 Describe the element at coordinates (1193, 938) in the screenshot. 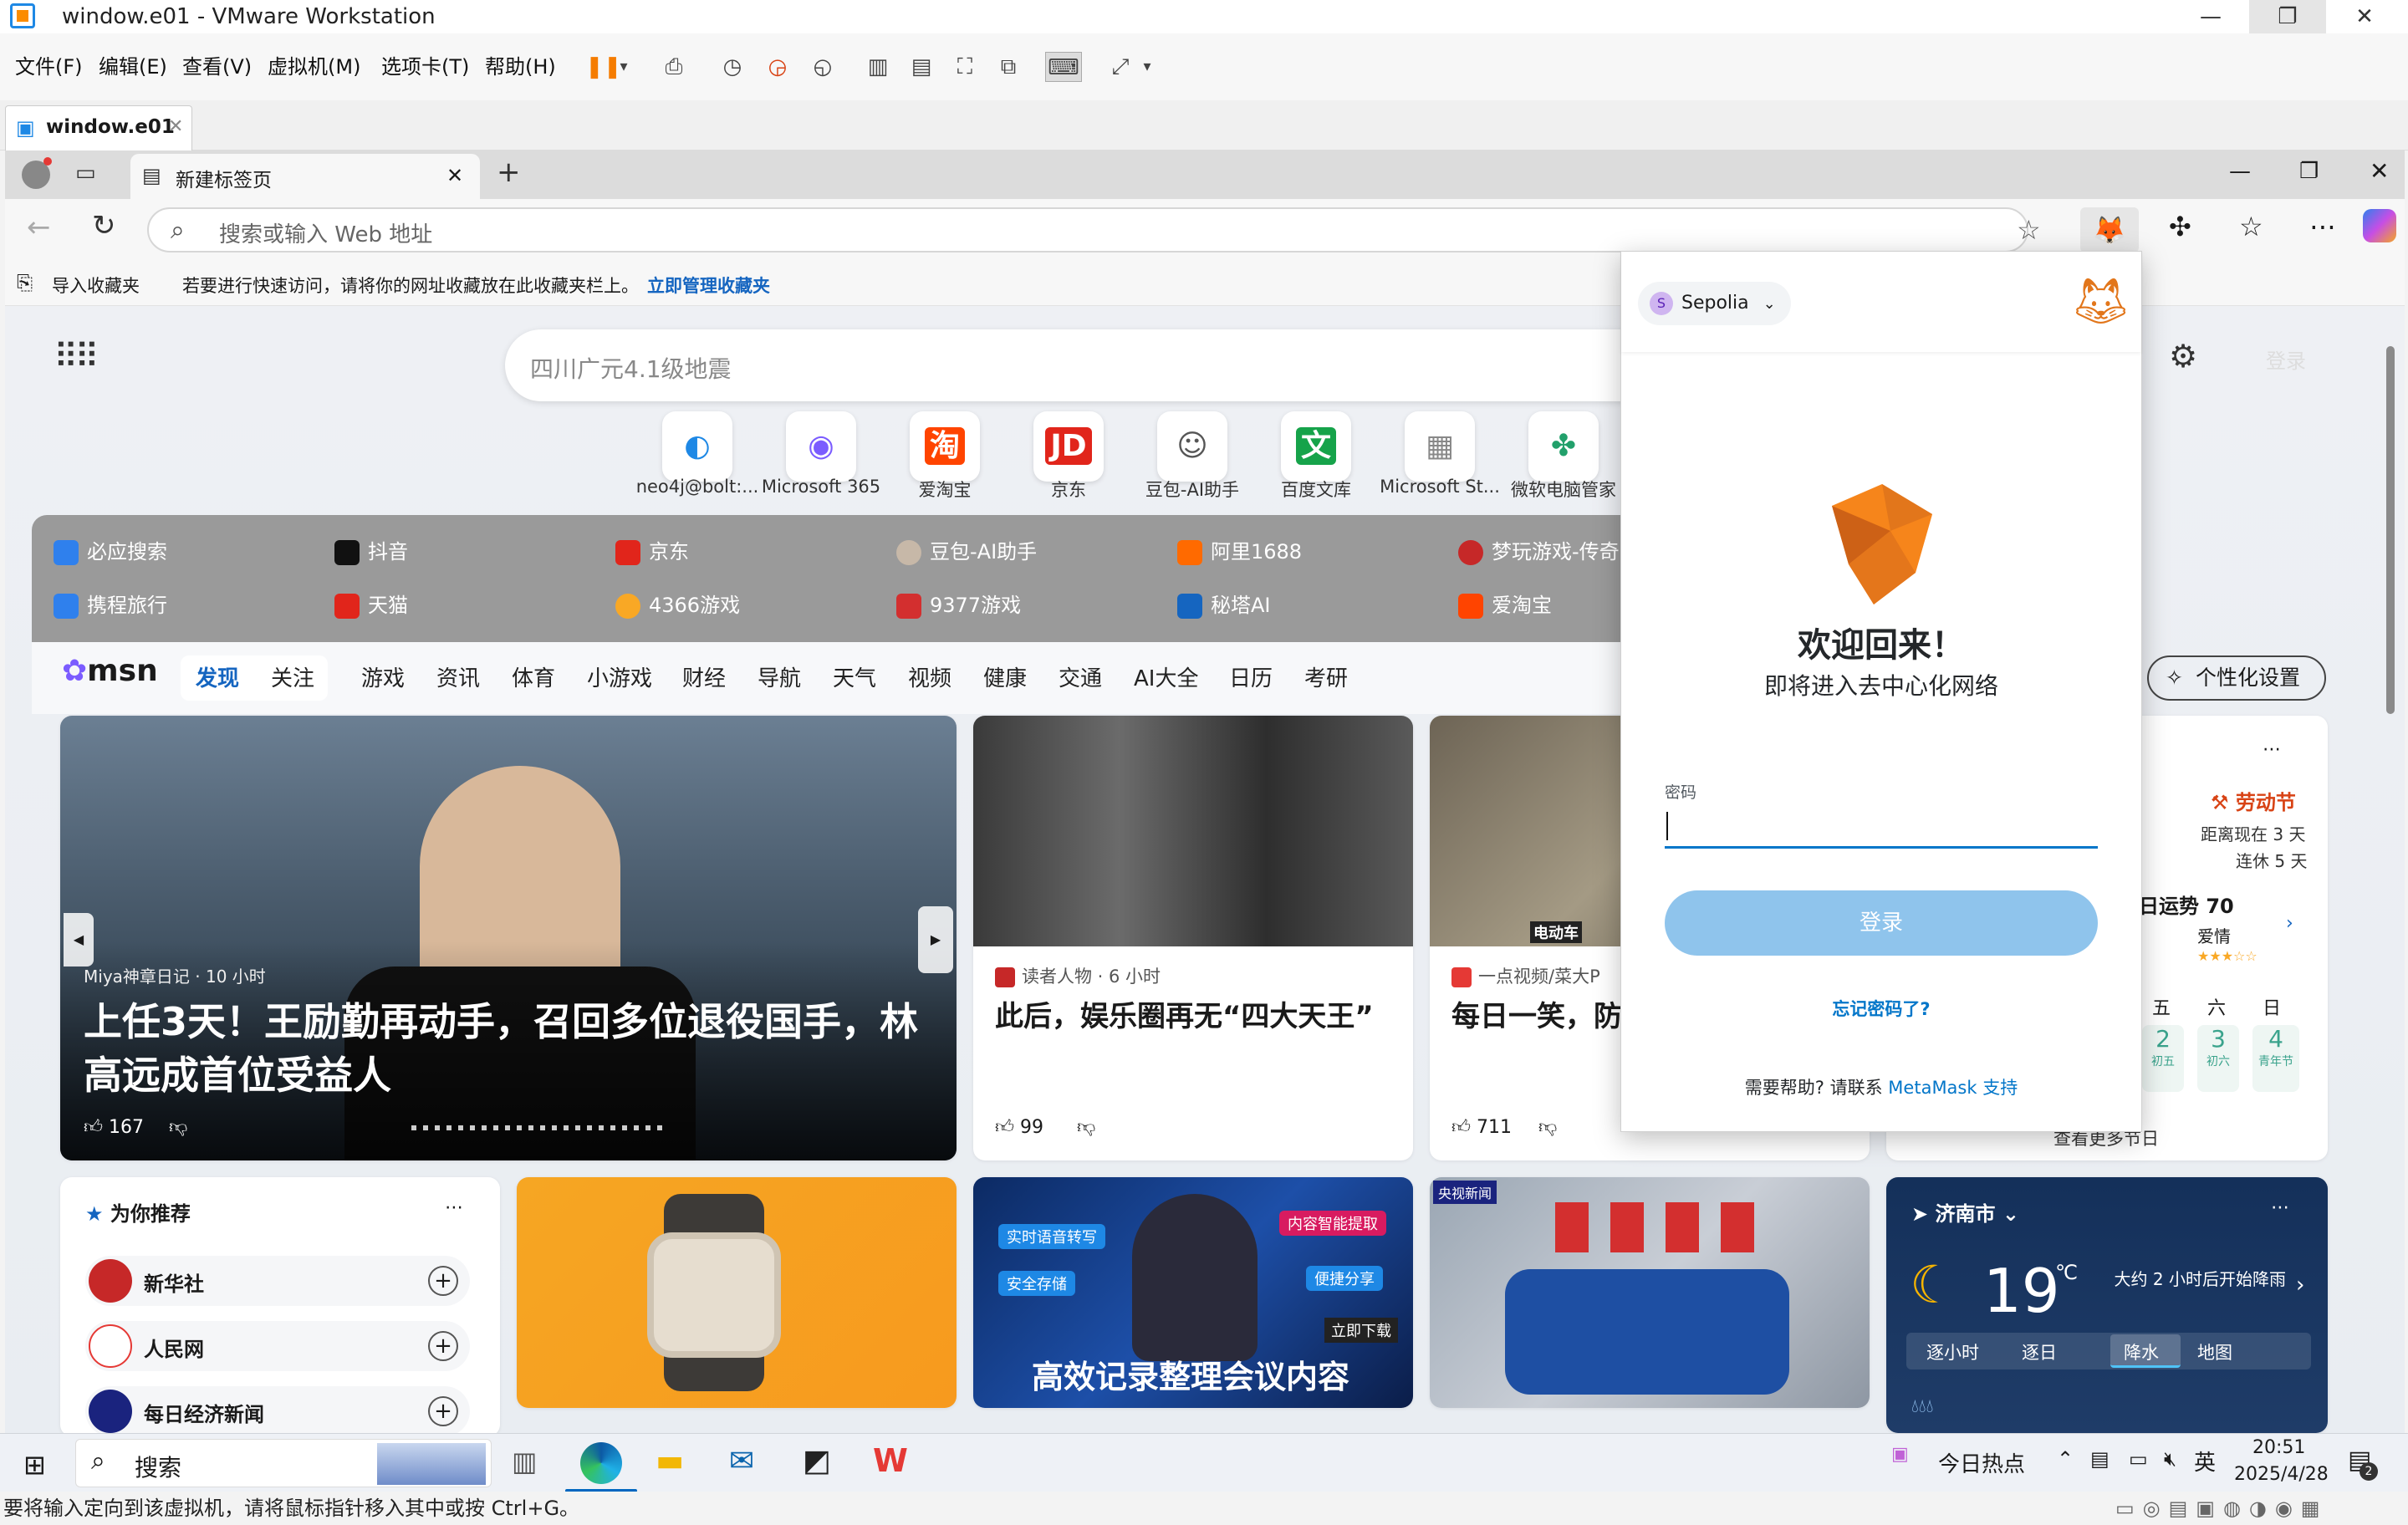

I see `news-card-heavenly-kings: 读者人物 · 6 小时 此后，娱乐圈再无“四大天王” 👍︎ 99 👎︎` at that location.